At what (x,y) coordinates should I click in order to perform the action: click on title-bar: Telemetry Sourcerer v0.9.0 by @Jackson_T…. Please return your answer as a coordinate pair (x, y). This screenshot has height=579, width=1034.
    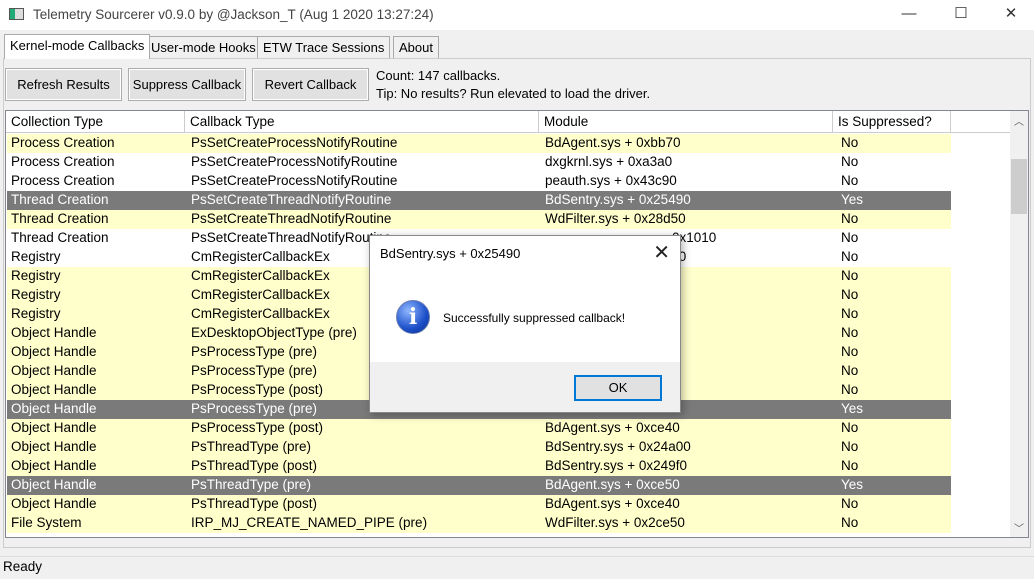
    Looking at the image, I should click on (517, 15).